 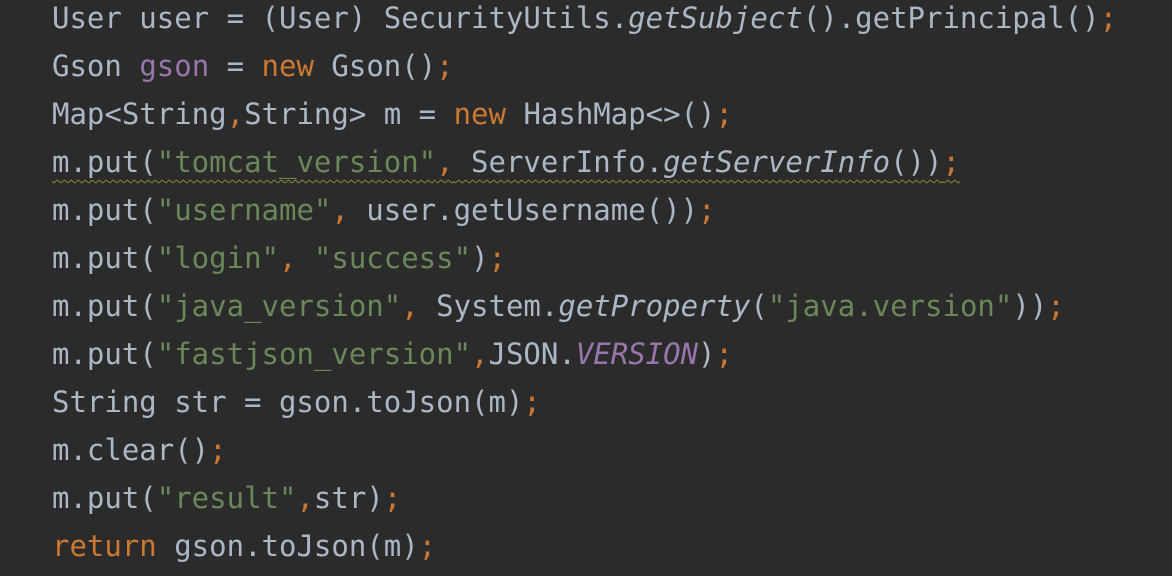 I want to click on code-token: (, so click(x=759, y=306).